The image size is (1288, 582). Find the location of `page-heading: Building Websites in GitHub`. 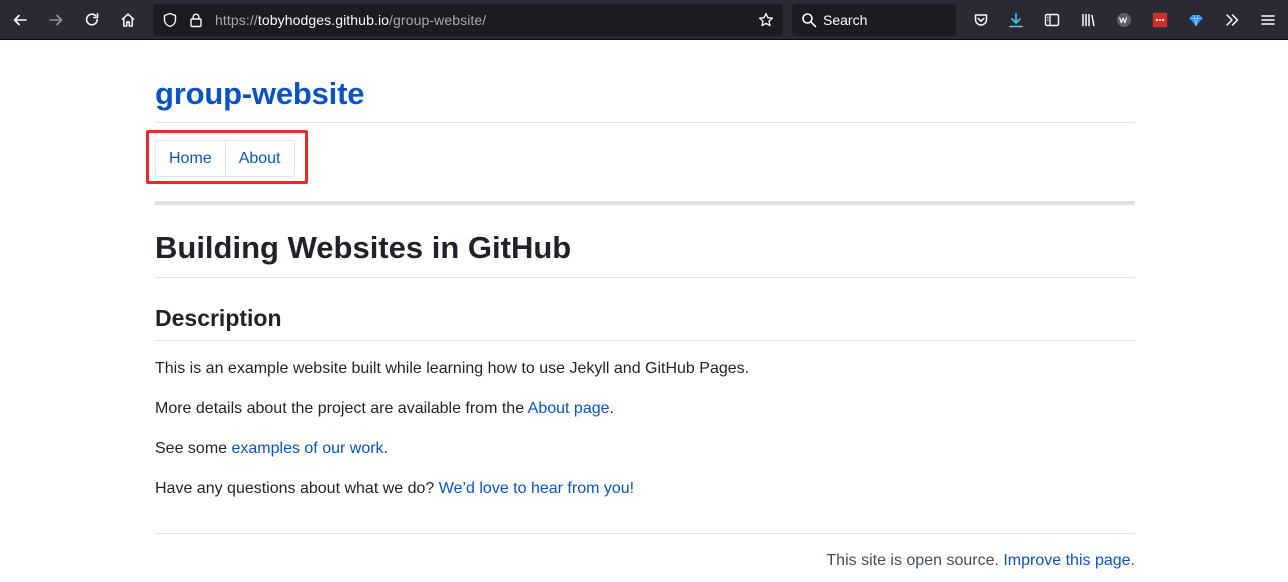

page-heading: Building Websites in GitHub is located at coordinates (363, 247).